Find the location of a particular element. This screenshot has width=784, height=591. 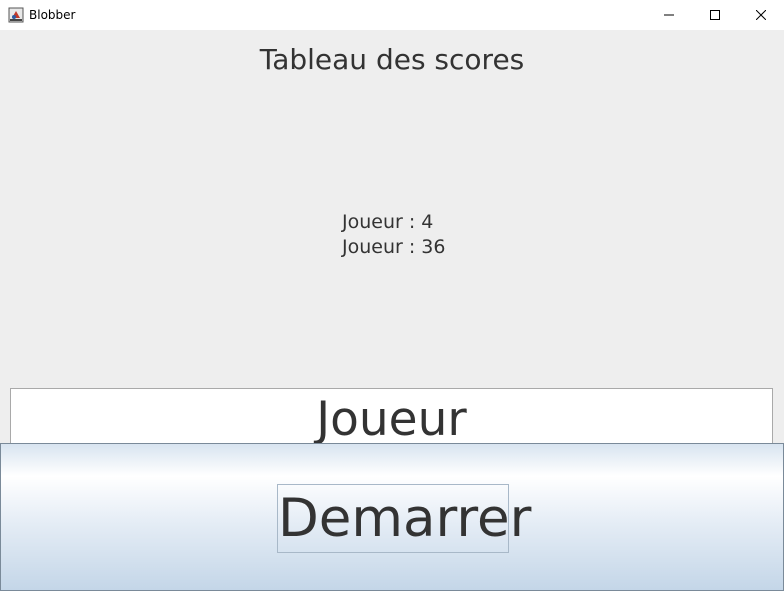

title-bar: Blobber is located at coordinates (392, 15).